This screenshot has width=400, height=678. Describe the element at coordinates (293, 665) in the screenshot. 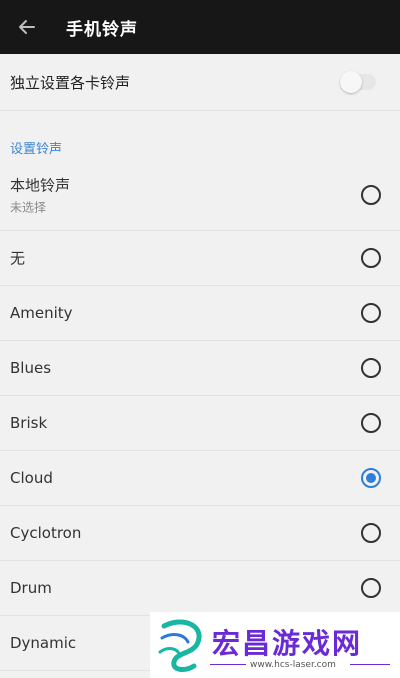

I see `watermark-url: www.hcs-laser.com` at that location.